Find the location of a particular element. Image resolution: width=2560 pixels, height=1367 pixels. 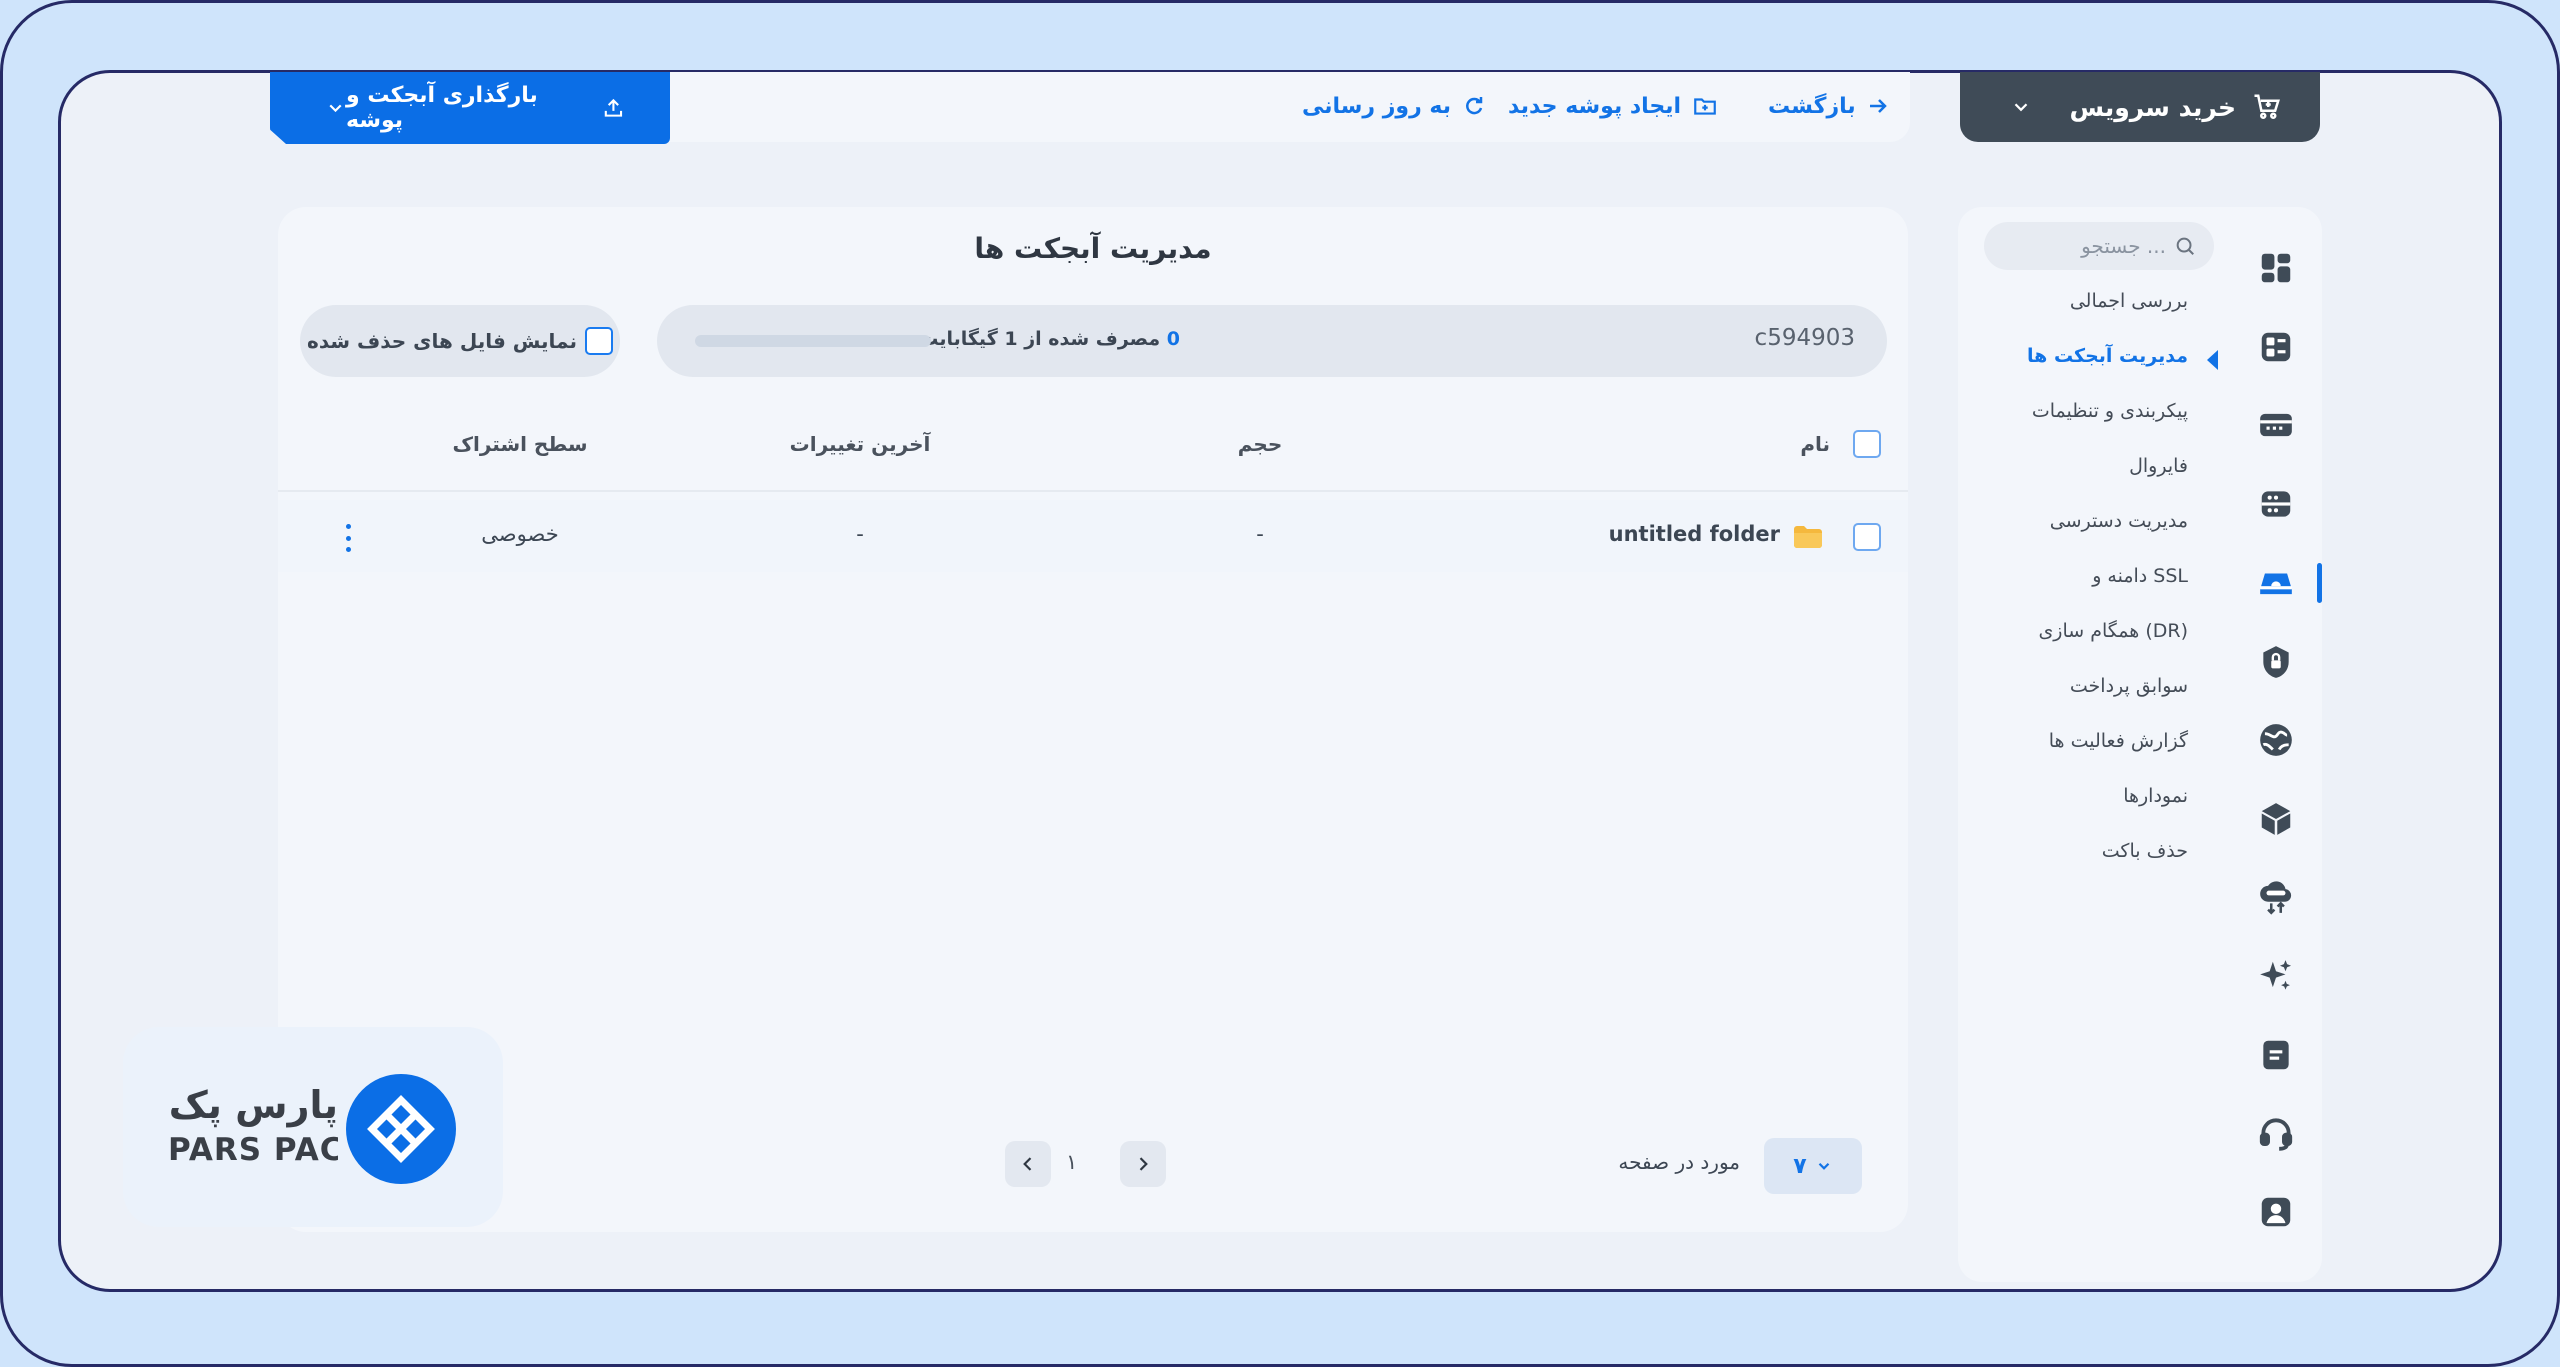

cart-icon is located at coordinates (2267, 106).